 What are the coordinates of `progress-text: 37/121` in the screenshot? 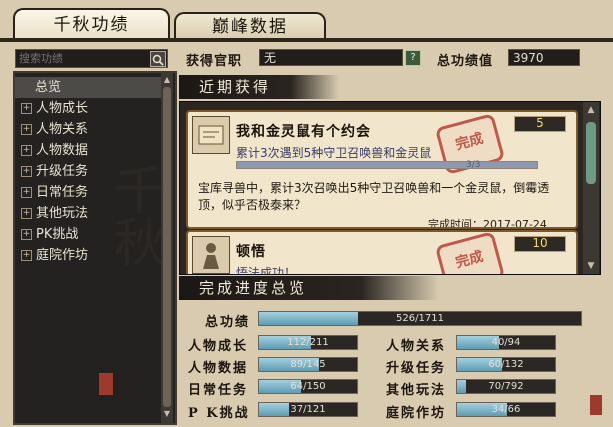 It's located at (308, 409).